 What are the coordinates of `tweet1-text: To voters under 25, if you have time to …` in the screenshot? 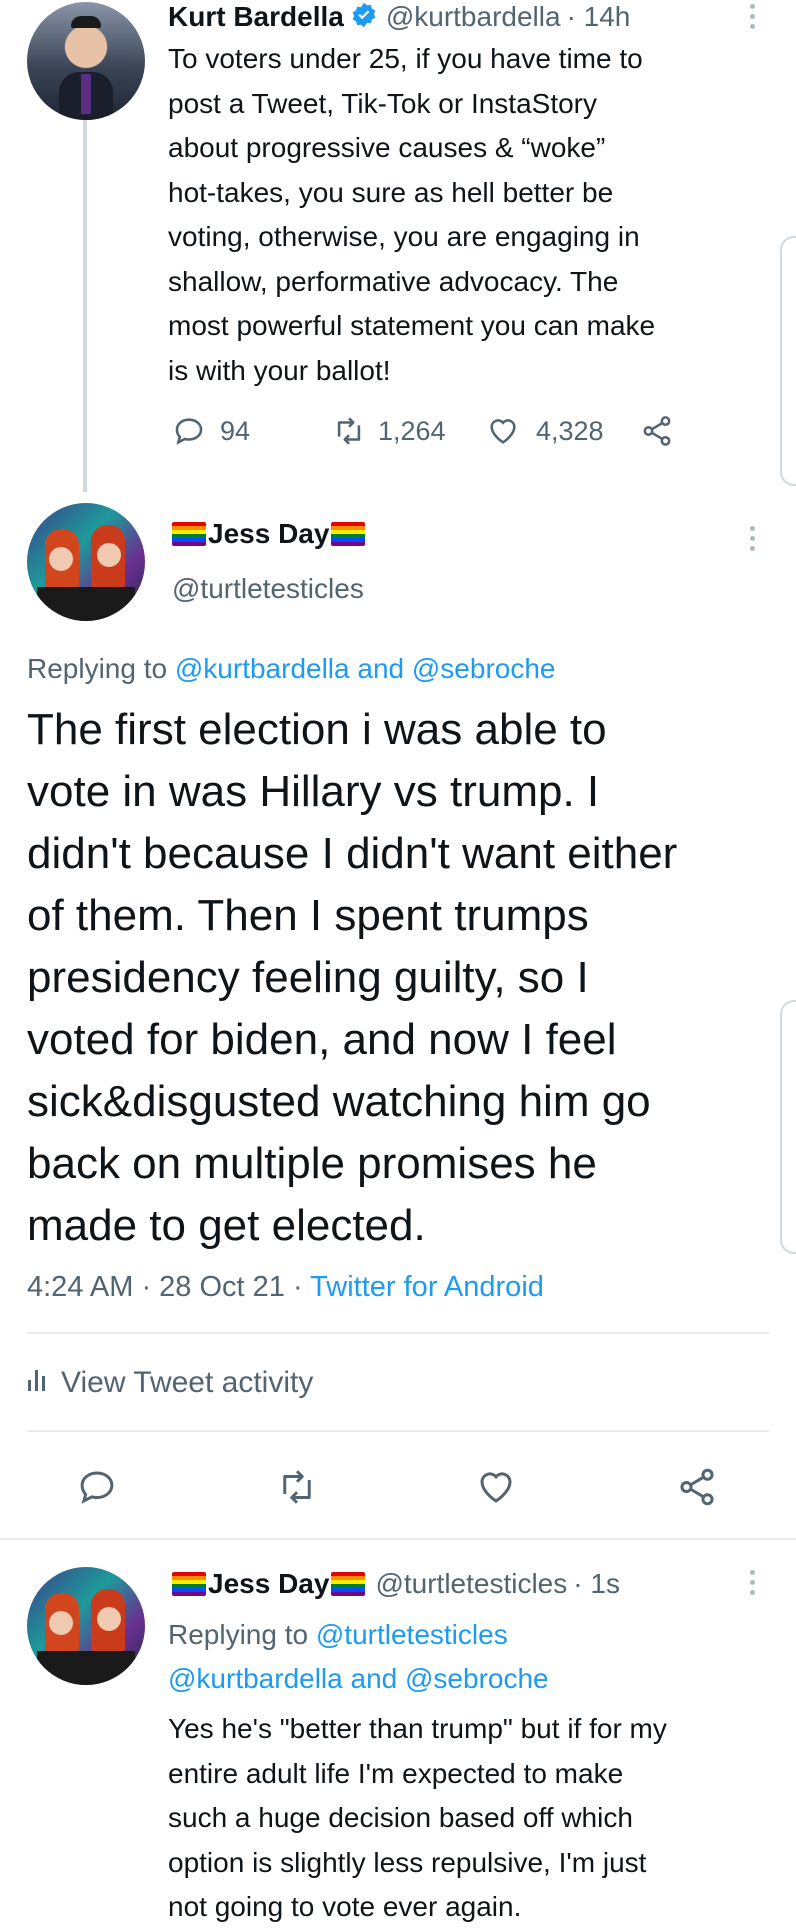 It's located at (468, 215).